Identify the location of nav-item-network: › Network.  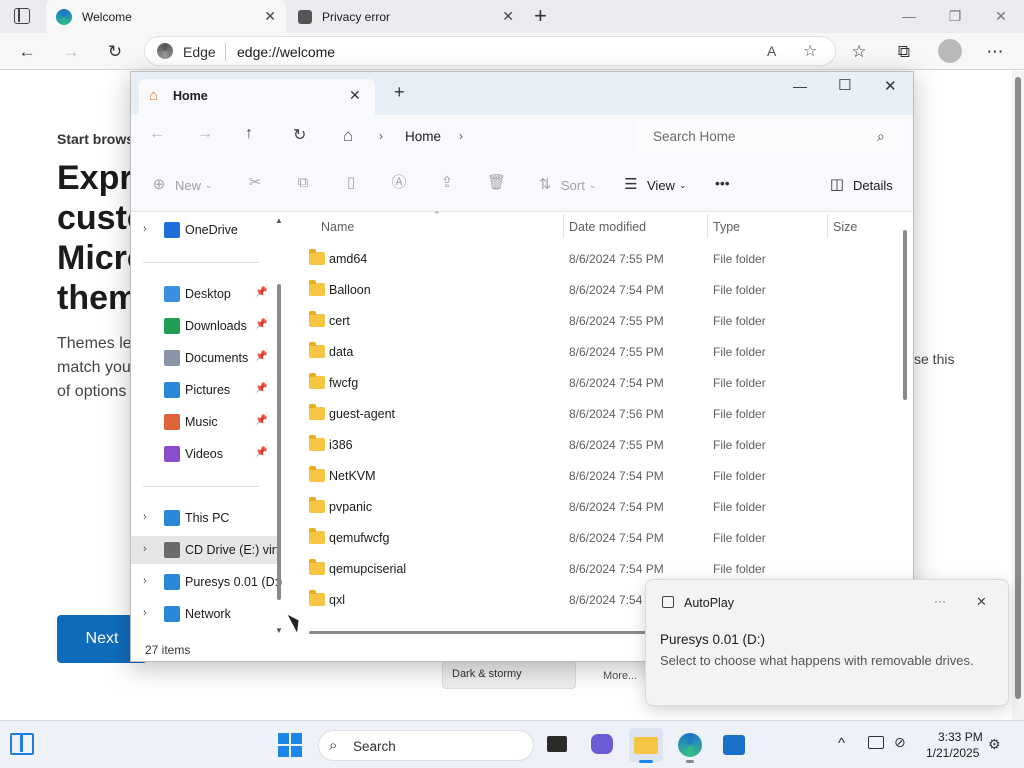
(206, 614).